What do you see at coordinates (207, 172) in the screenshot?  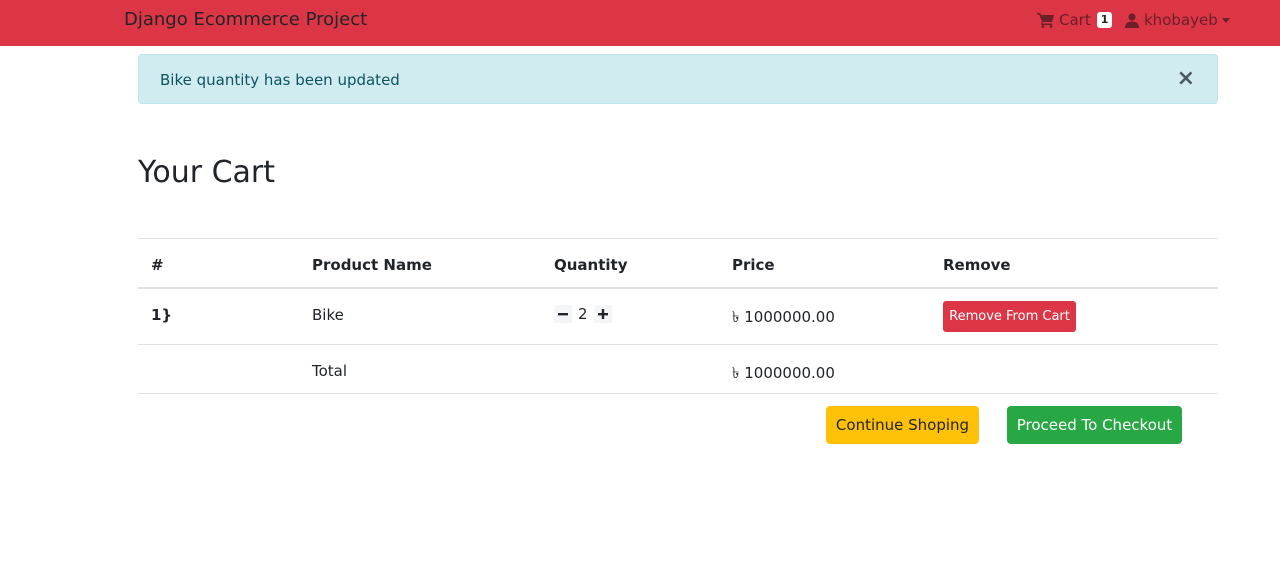 I see `page-title: Your Cart` at bounding box center [207, 172].